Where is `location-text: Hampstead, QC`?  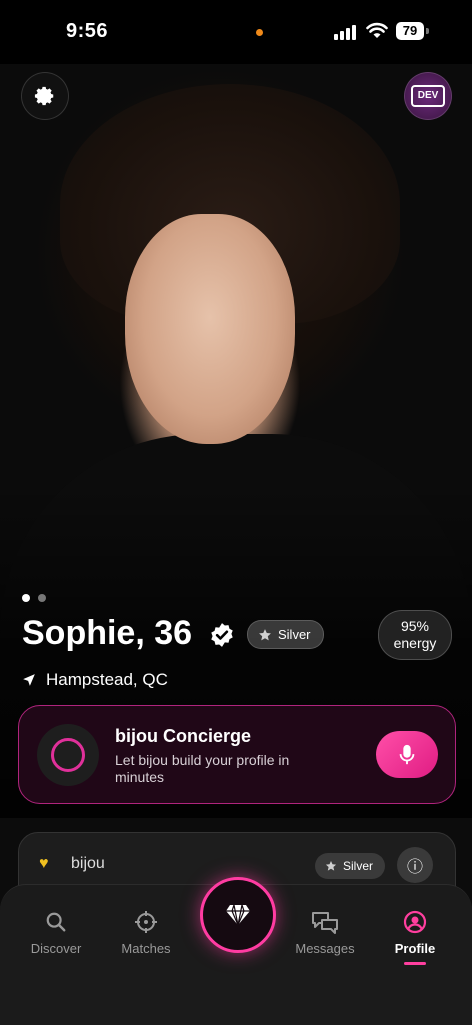
location-text: Hampstead, QC is located at coordinates (107, 679).